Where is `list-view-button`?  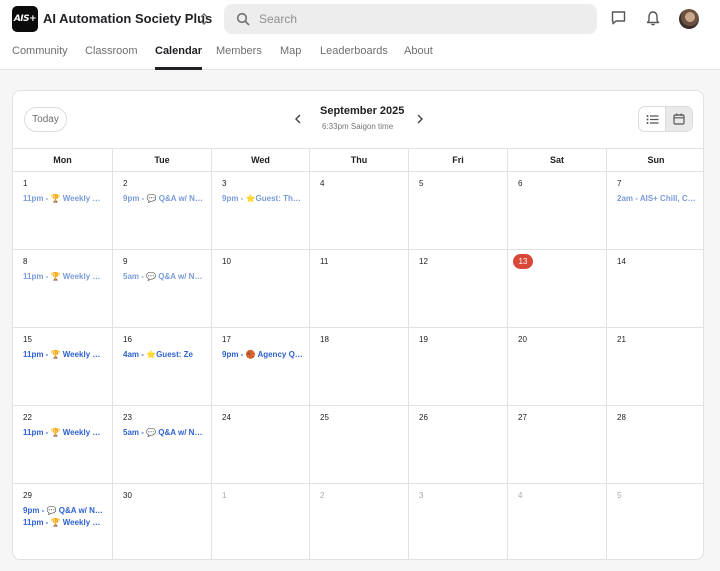
list-view-button is located at coordinates (652, 119).